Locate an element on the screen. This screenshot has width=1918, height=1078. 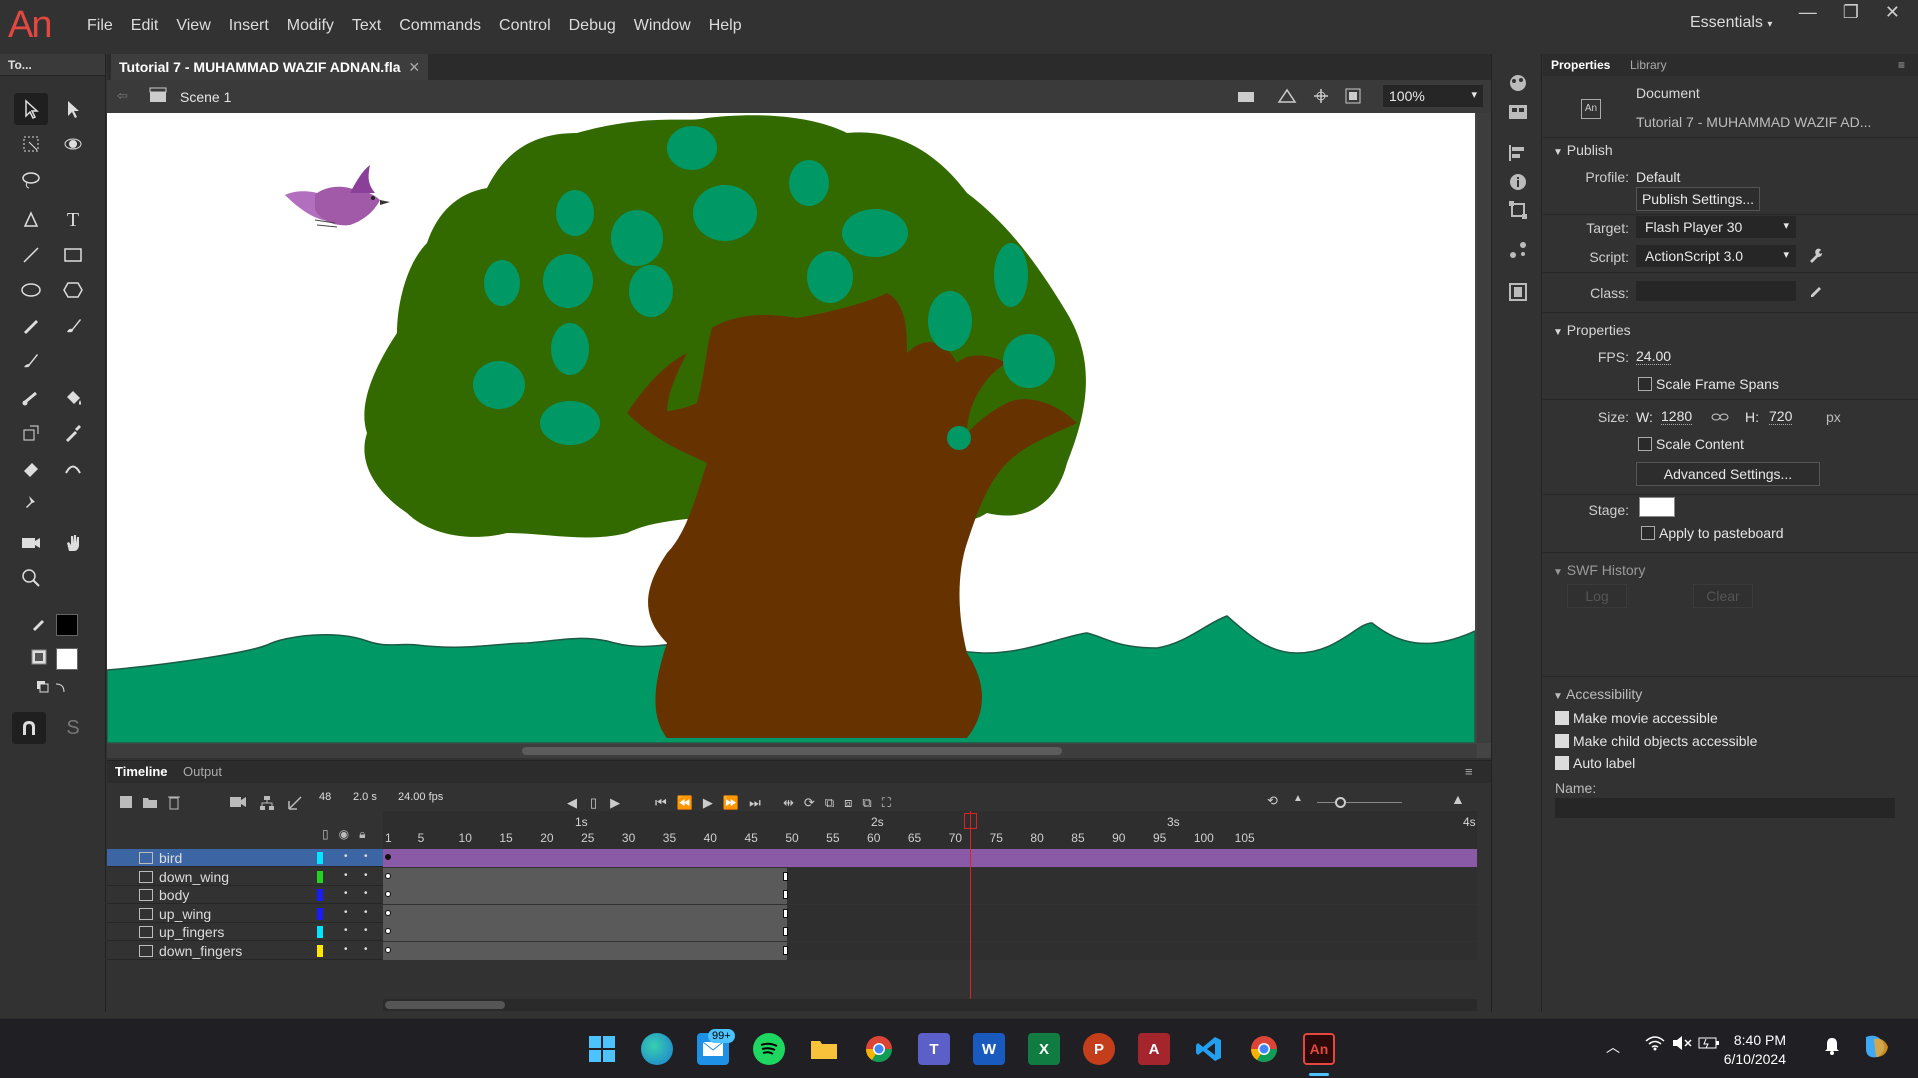
minimize-button: — is located at coordinates (1808, 12).